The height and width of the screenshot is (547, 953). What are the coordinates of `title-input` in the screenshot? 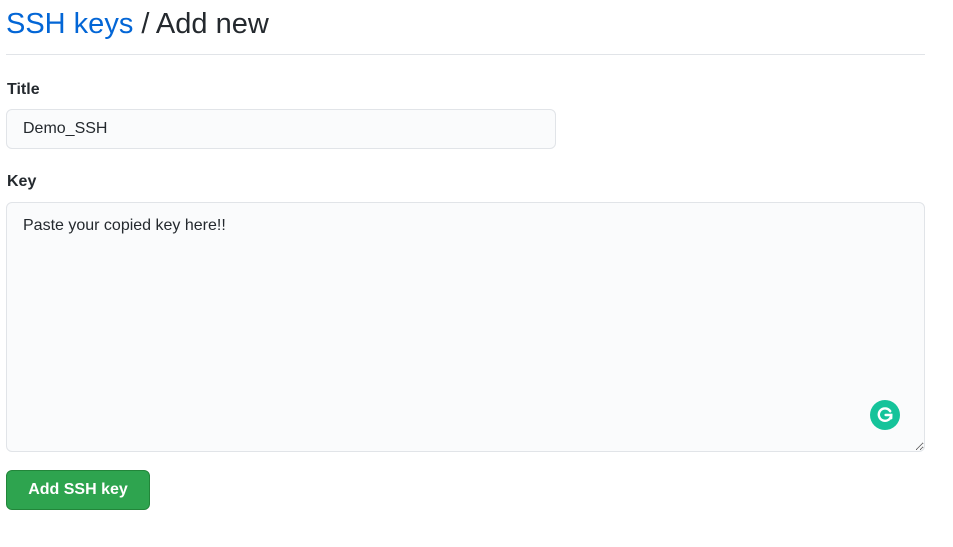 It's located at (281, 129).